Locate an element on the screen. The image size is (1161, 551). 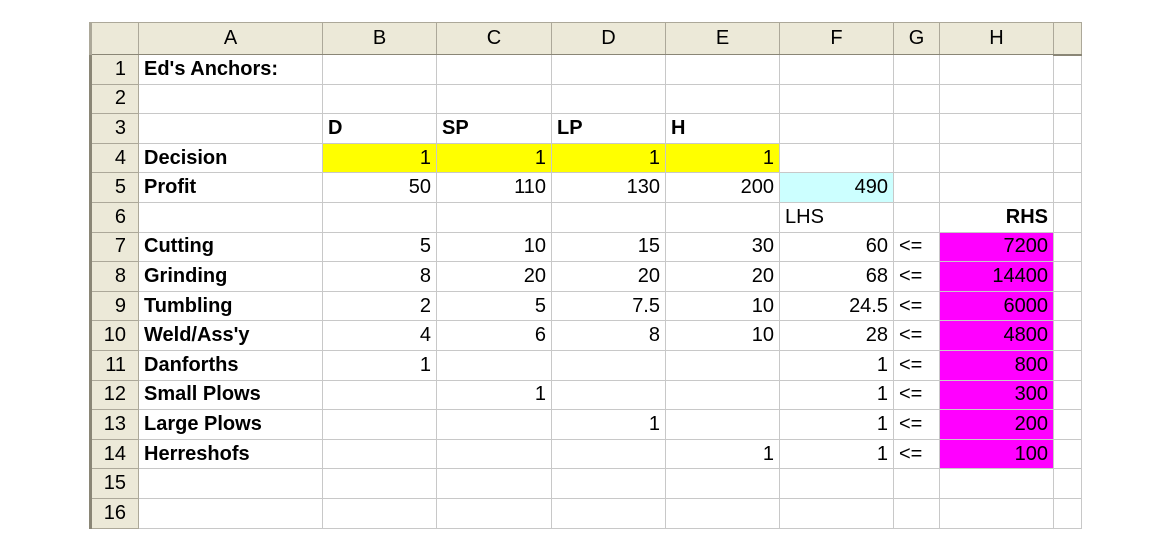
cell-h1 is located at coordinates (996, 69).